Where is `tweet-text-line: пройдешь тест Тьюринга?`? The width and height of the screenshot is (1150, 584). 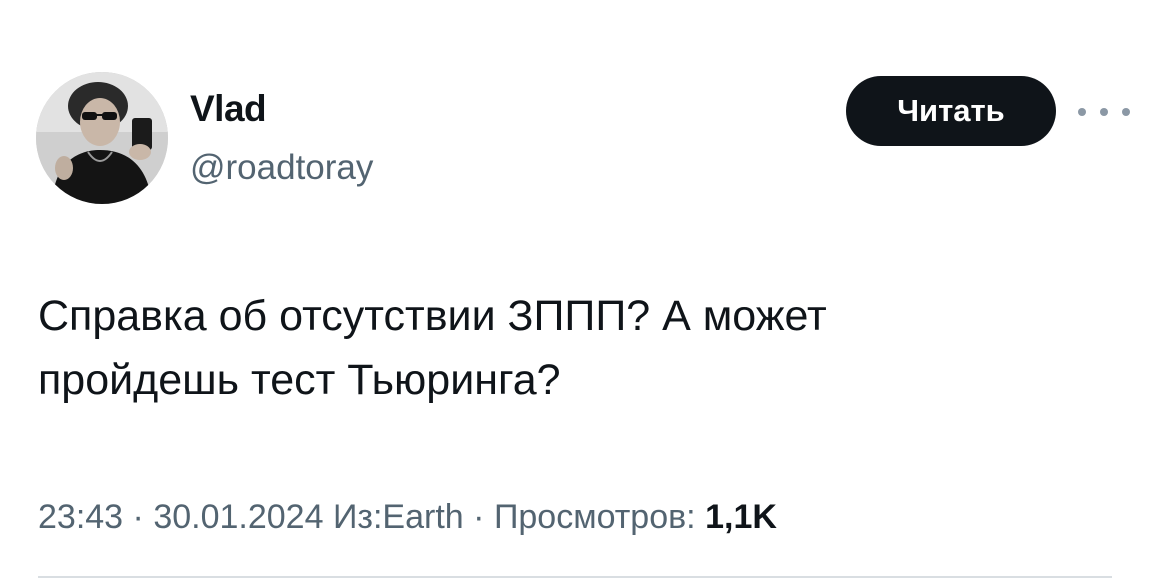
tweet-text-line: пройдешь тест Тьюринга? is located at coordinates (299, 380).